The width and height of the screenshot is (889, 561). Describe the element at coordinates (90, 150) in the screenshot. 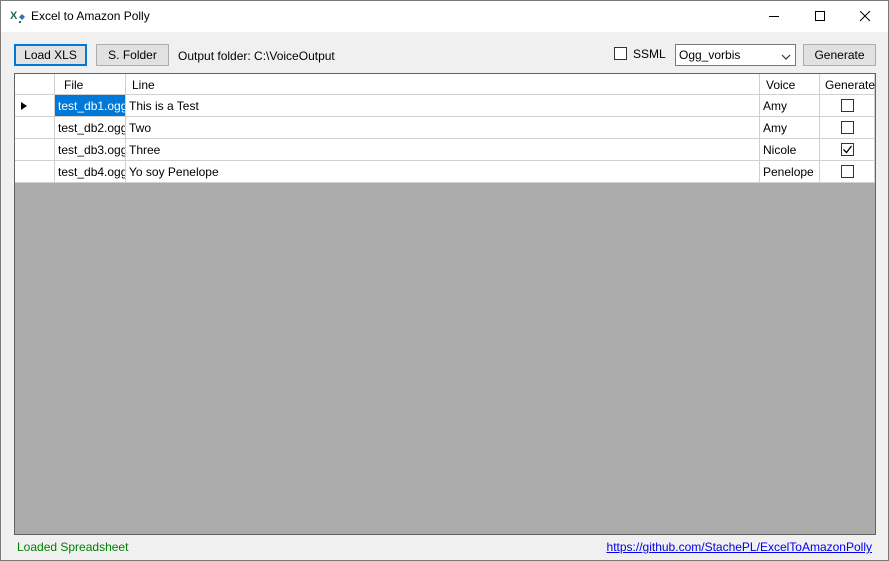

I see `file-cell: test_db3.ogg` at that location.